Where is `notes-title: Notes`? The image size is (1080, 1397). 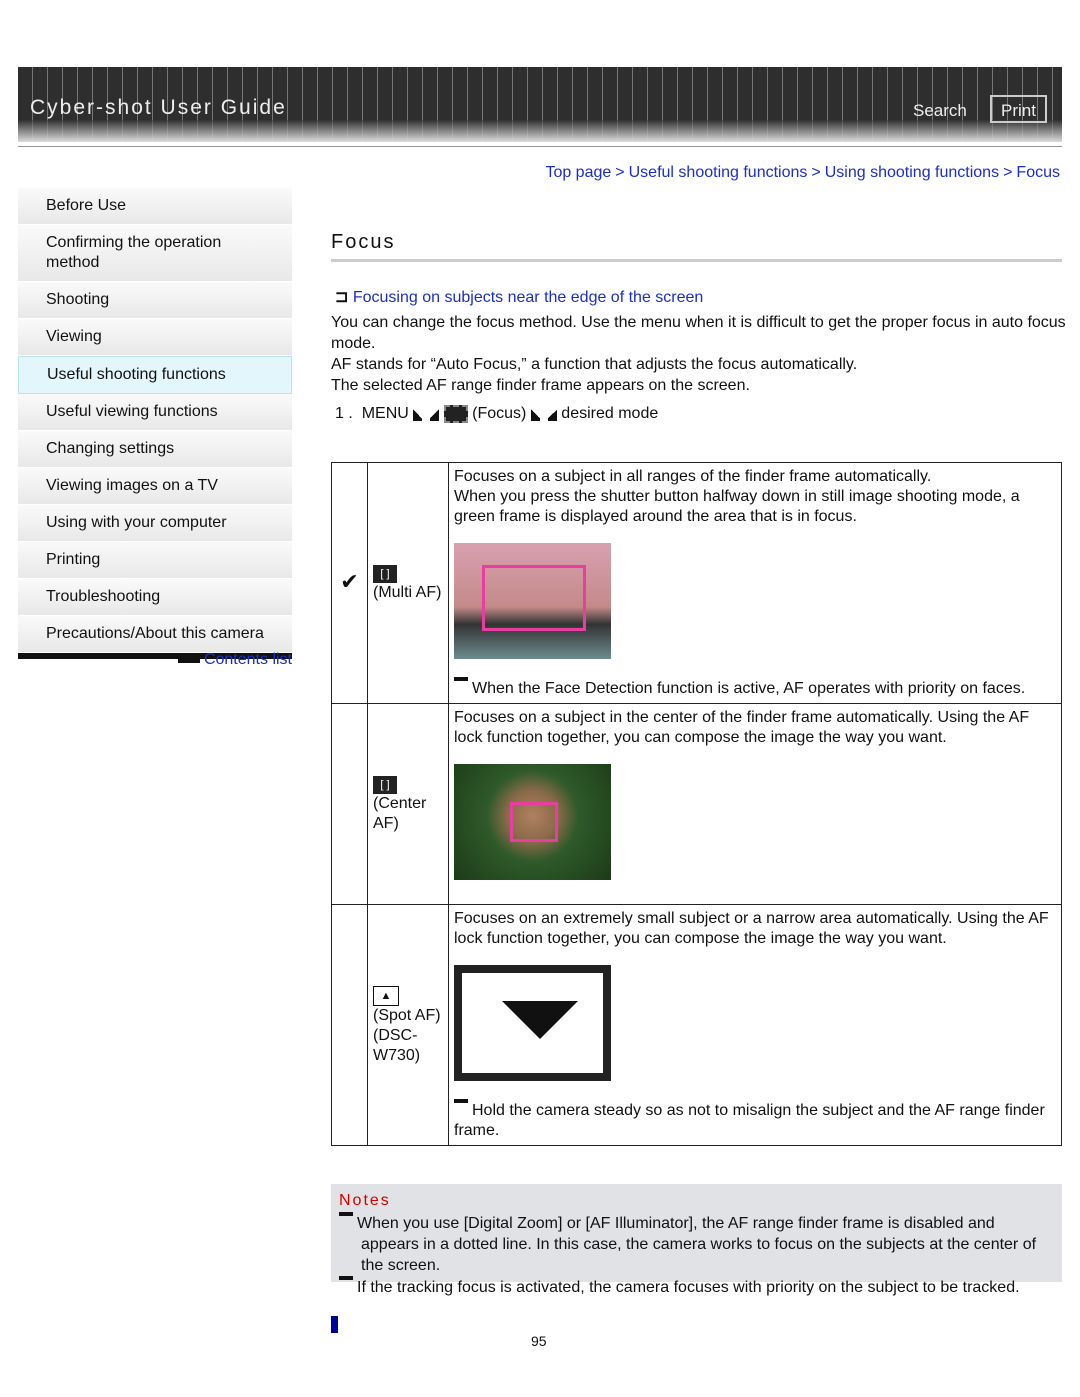
notes-title: Notes is located at coordinates (365, 1200).